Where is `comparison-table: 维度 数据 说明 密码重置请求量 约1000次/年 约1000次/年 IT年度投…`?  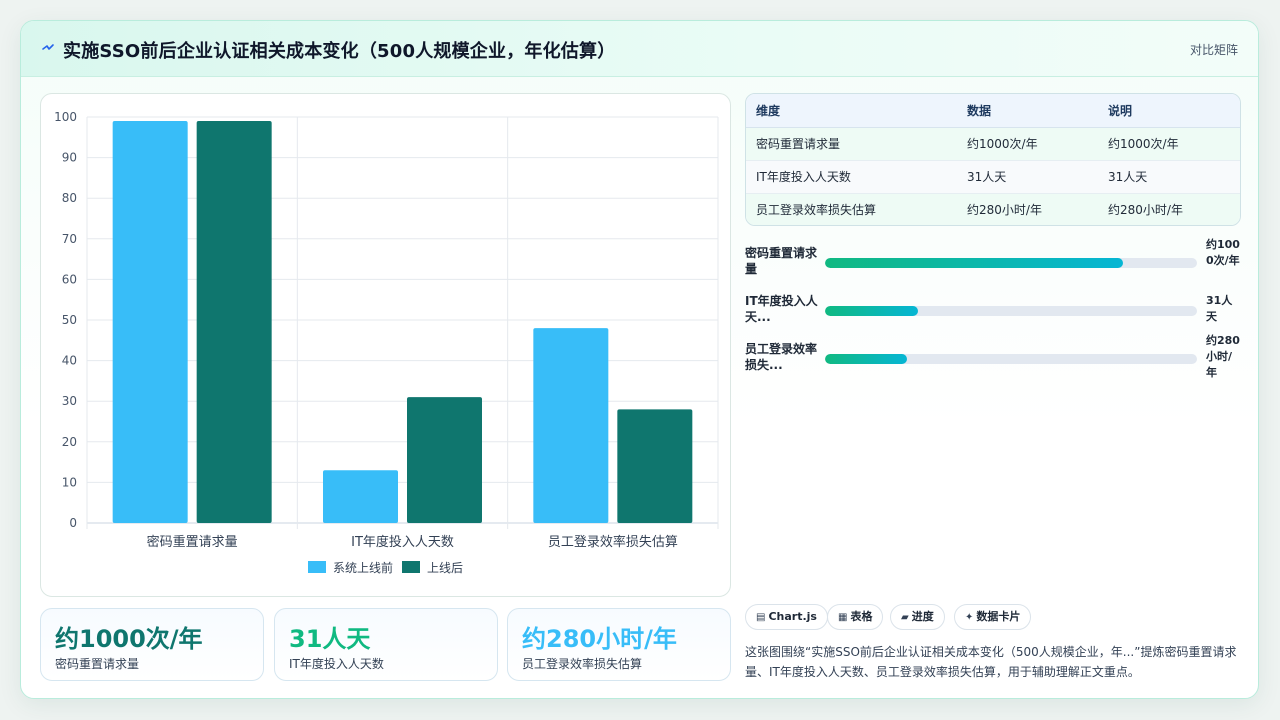
comparison-table: 维度 数据 说明 密码重置请求量 约1000次/年 约1000次/年 IT年度投… is located at coordinates (993, 159).